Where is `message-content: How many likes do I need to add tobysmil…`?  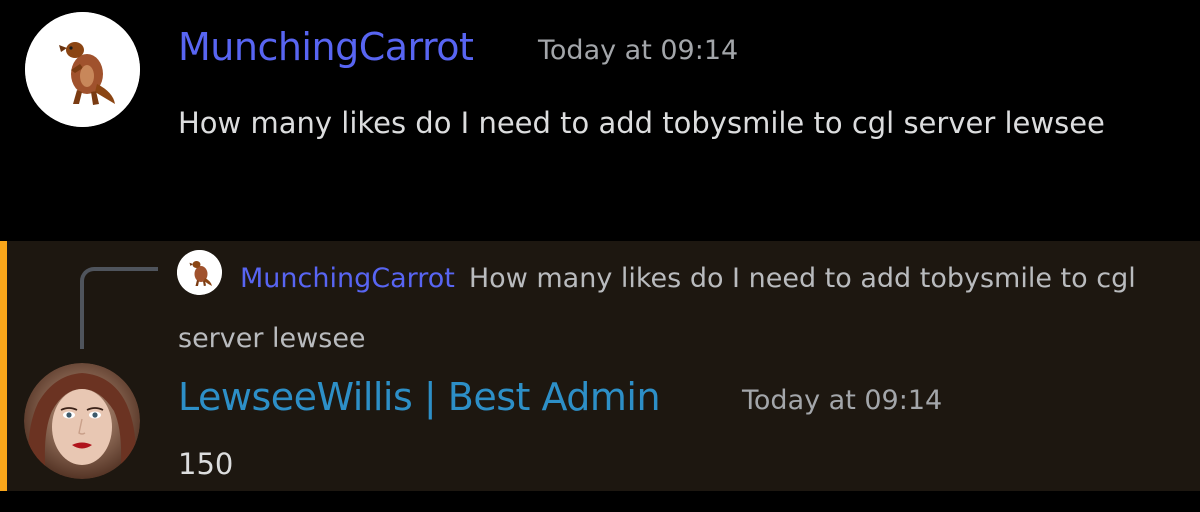 message-content: How many likes do I need to add tobysmil… is located at coordinates (641, 123).